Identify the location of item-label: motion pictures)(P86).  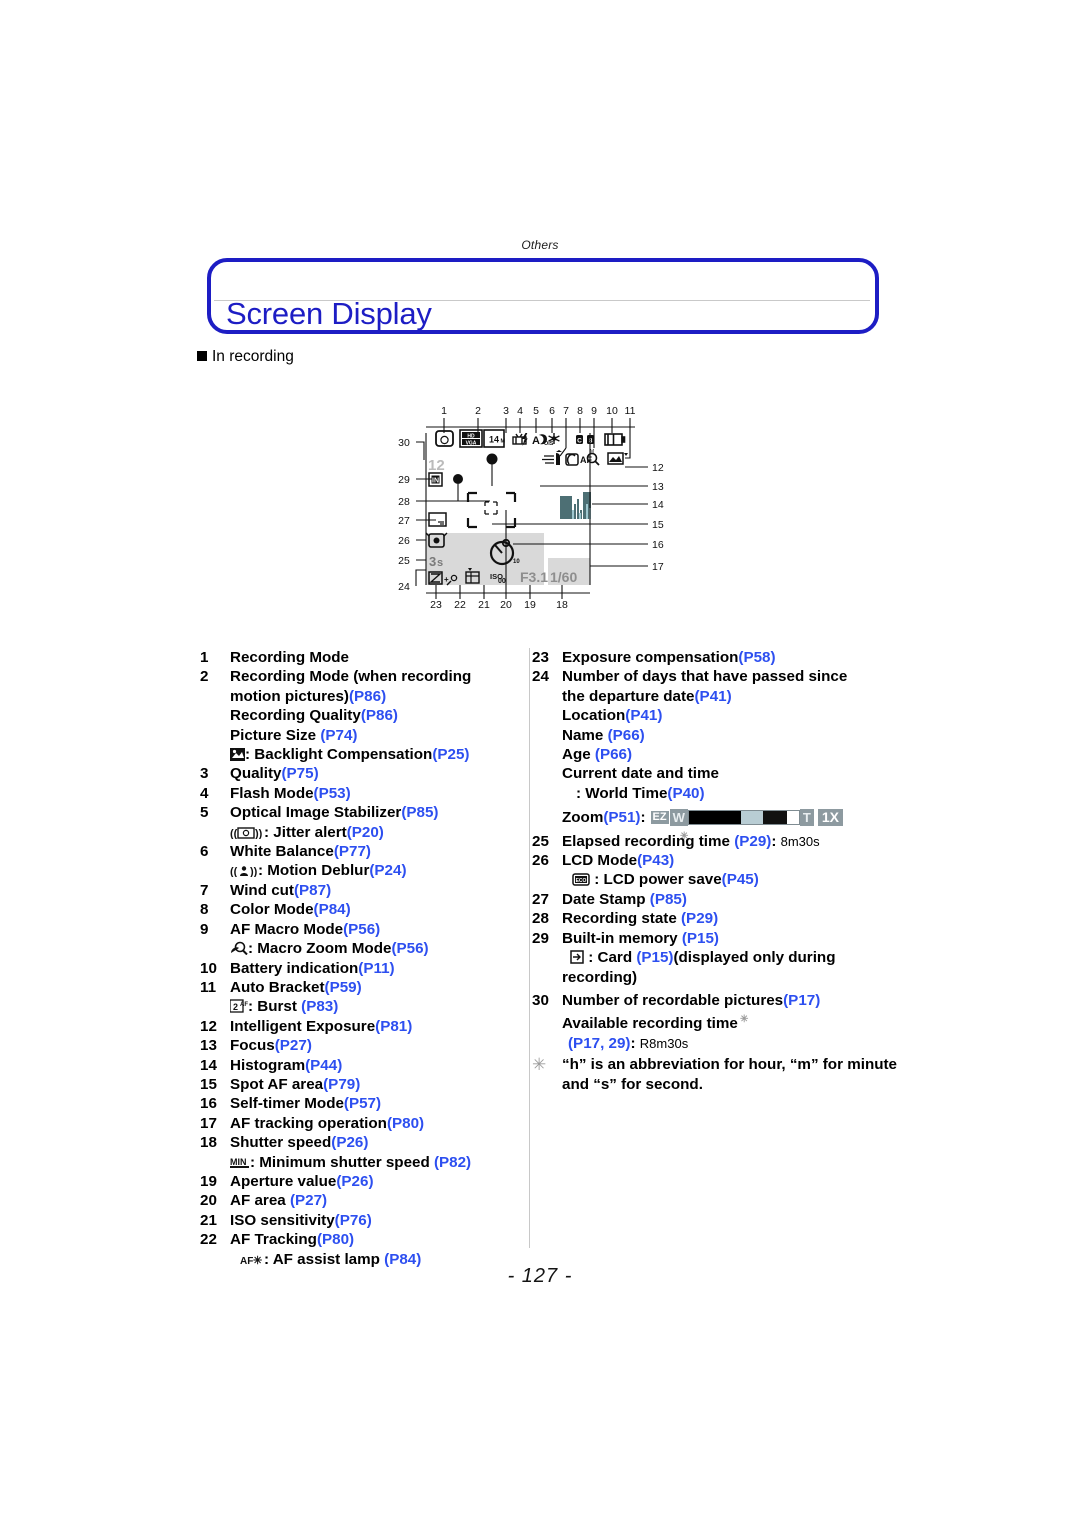
(308, 696).